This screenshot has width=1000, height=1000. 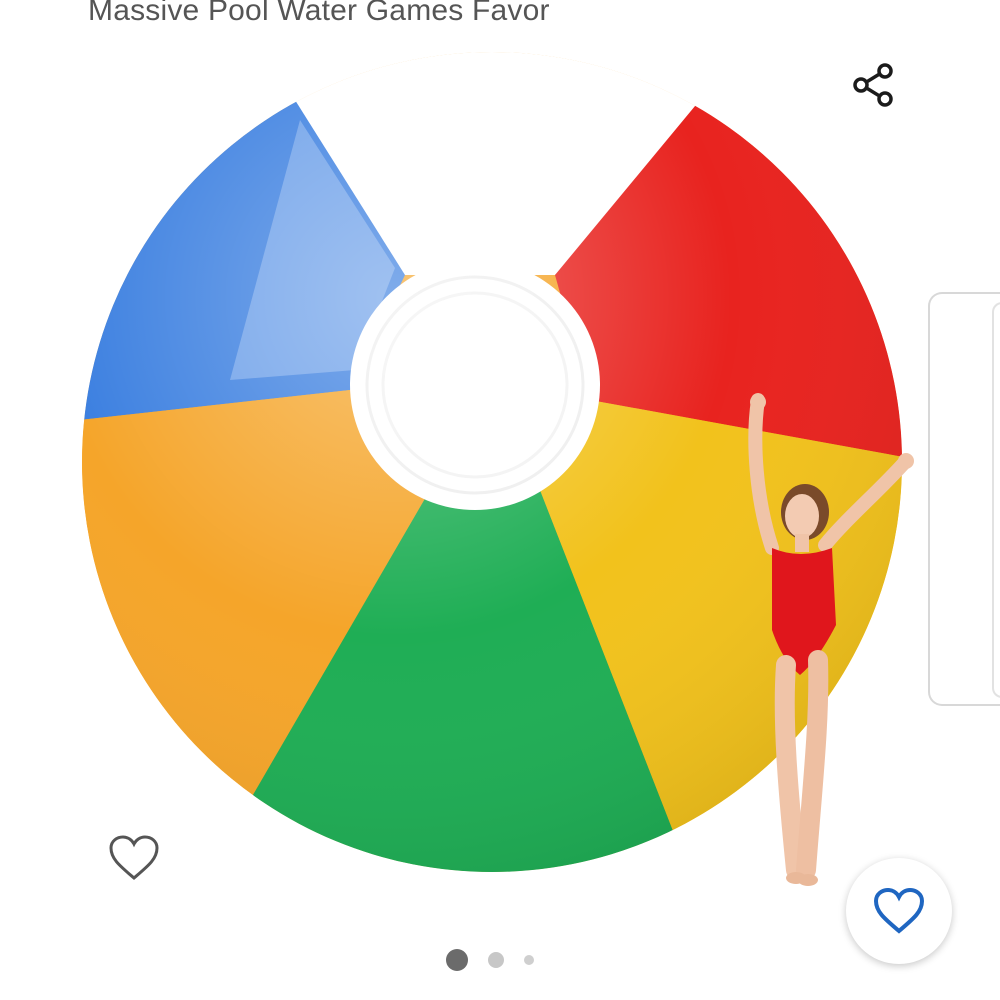 I want to click on share-button, so click(x=873, y=85).